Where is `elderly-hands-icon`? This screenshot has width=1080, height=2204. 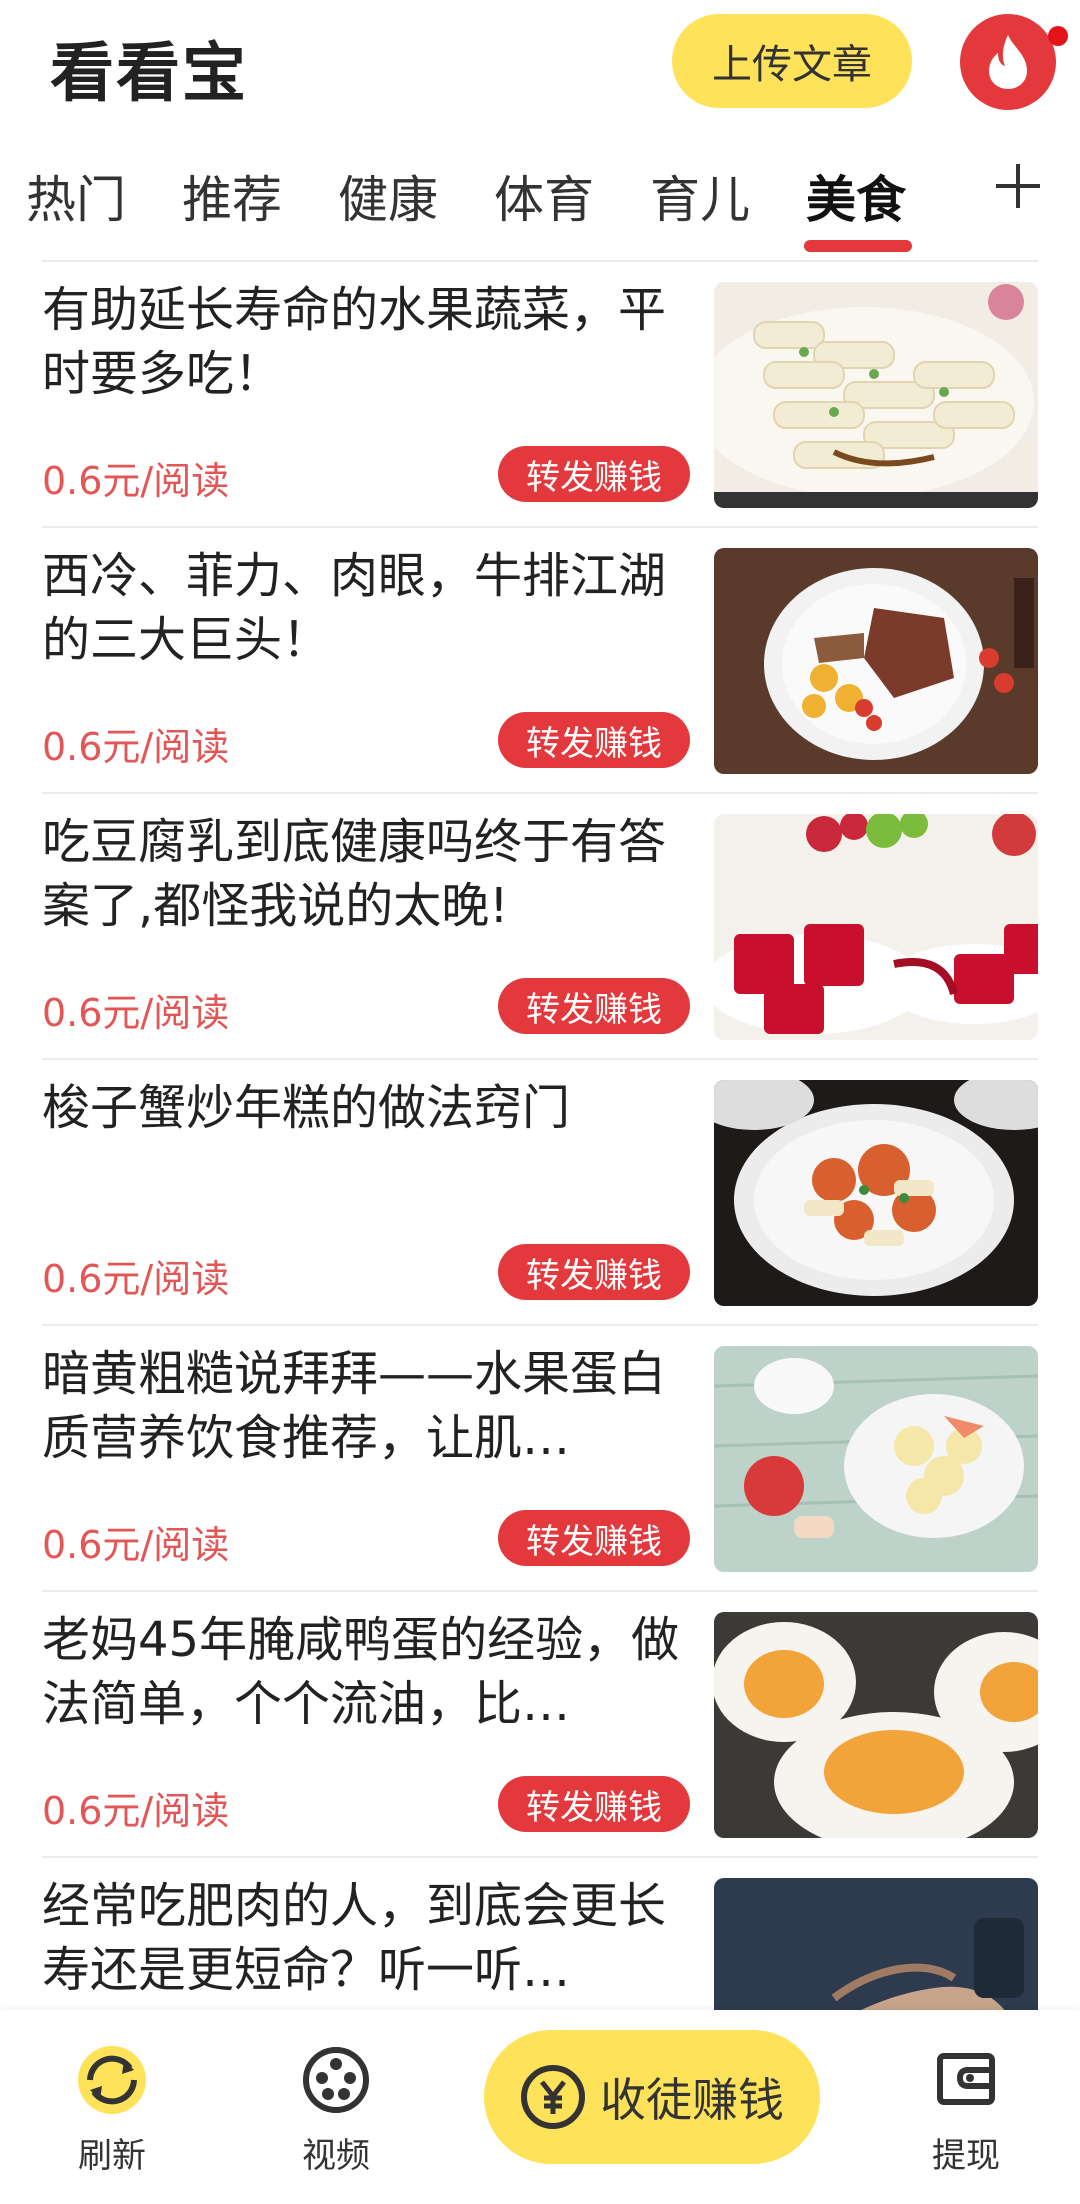
elderly-hands-icon is located at coordinates (876, 1944).